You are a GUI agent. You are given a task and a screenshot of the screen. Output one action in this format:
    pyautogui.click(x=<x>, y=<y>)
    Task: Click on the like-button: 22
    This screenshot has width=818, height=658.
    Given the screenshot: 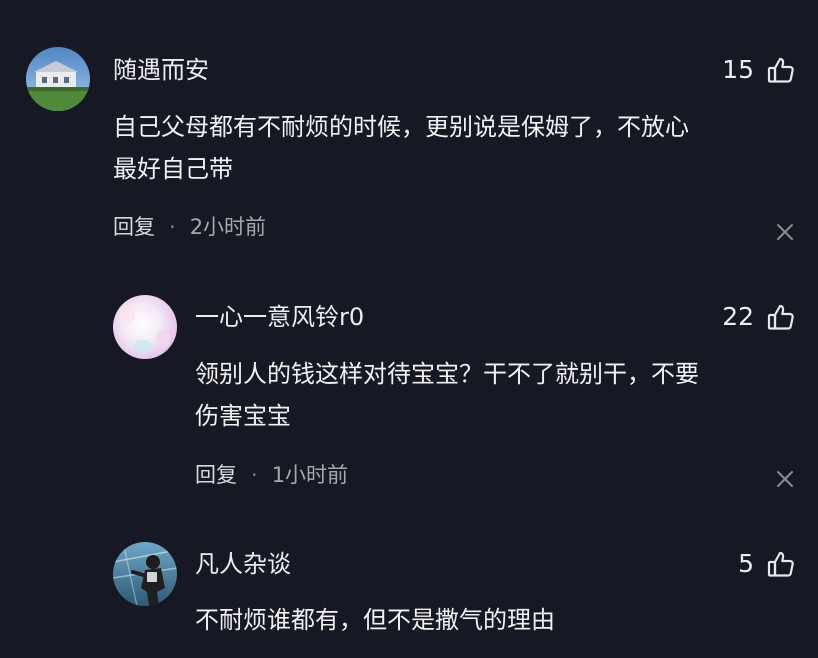 What is the action you would take?
    pyautogui.click(x=759, y=317)
    